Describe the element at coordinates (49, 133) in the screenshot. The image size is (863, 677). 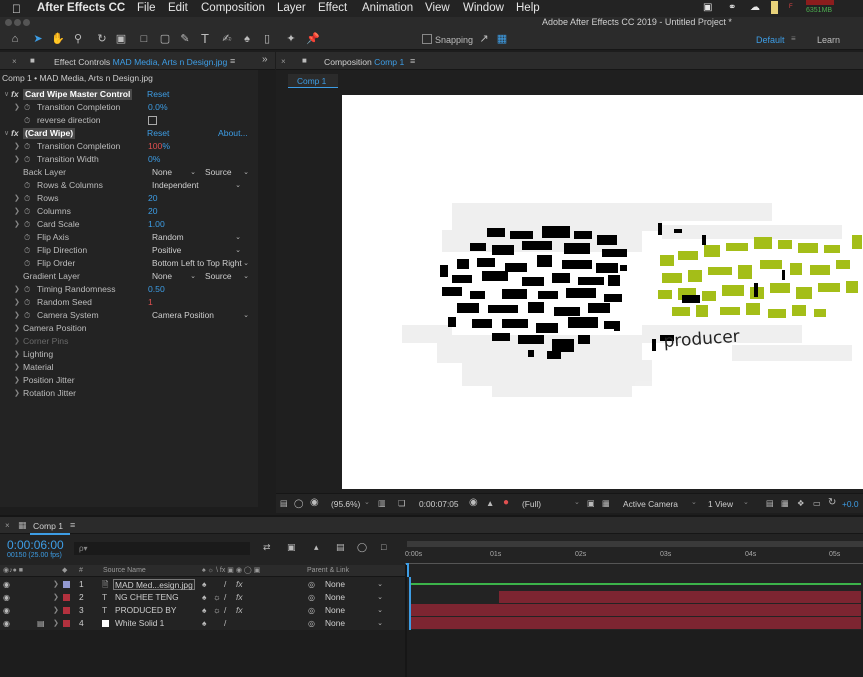
I see `effect-name: (Card Wipe)` at that location.